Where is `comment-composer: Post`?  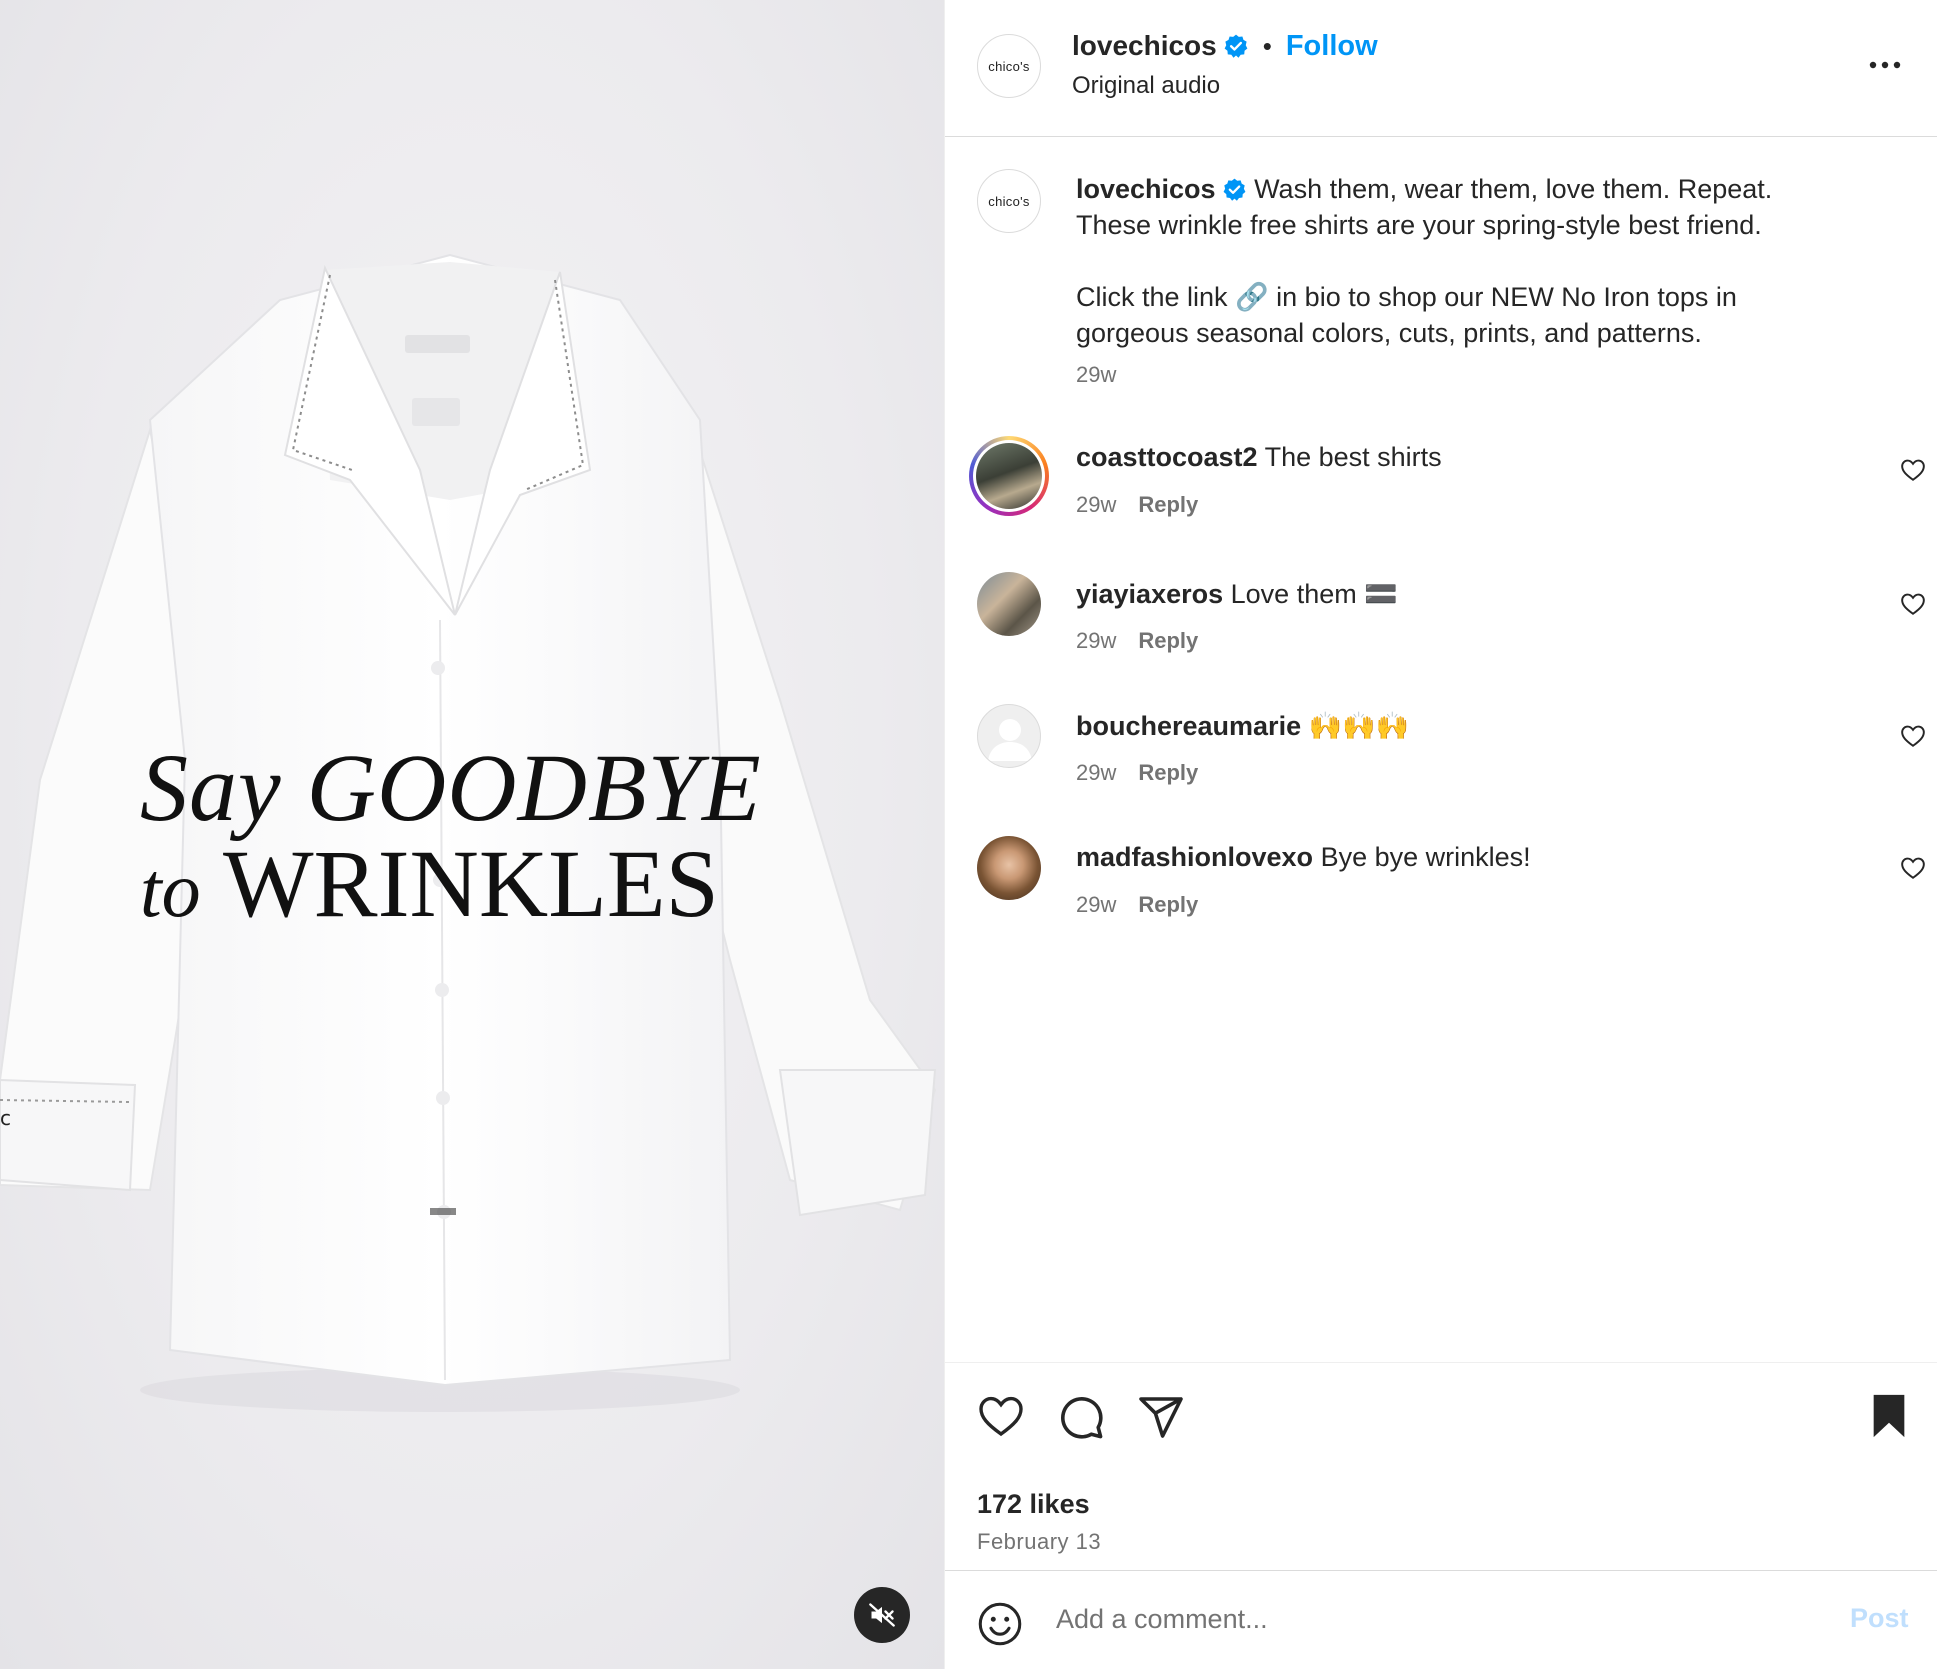 comment-composer: Post is located at coordinates (1441, 1619).